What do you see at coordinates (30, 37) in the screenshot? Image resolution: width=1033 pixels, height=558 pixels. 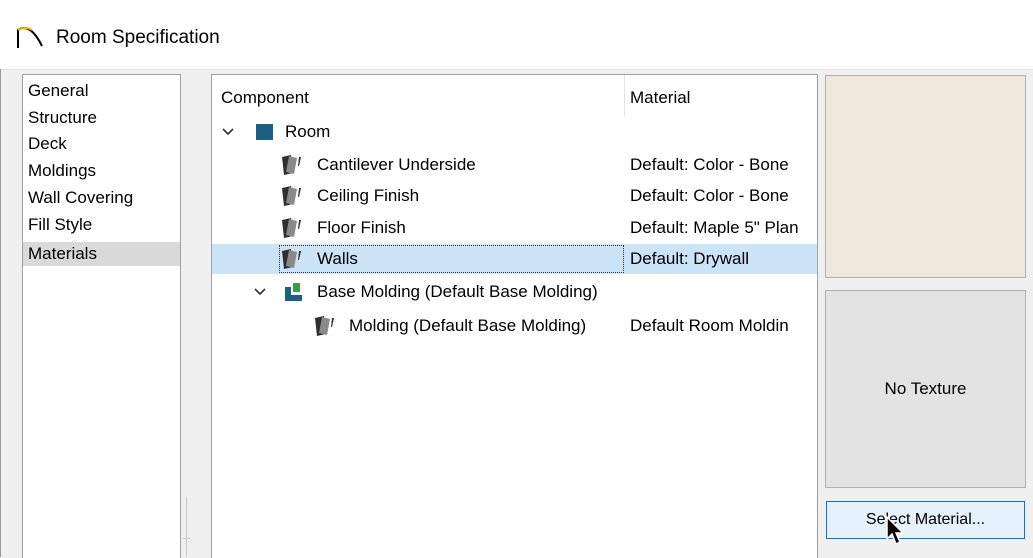 I see `arch-icon` at bounding box center [30, 37].